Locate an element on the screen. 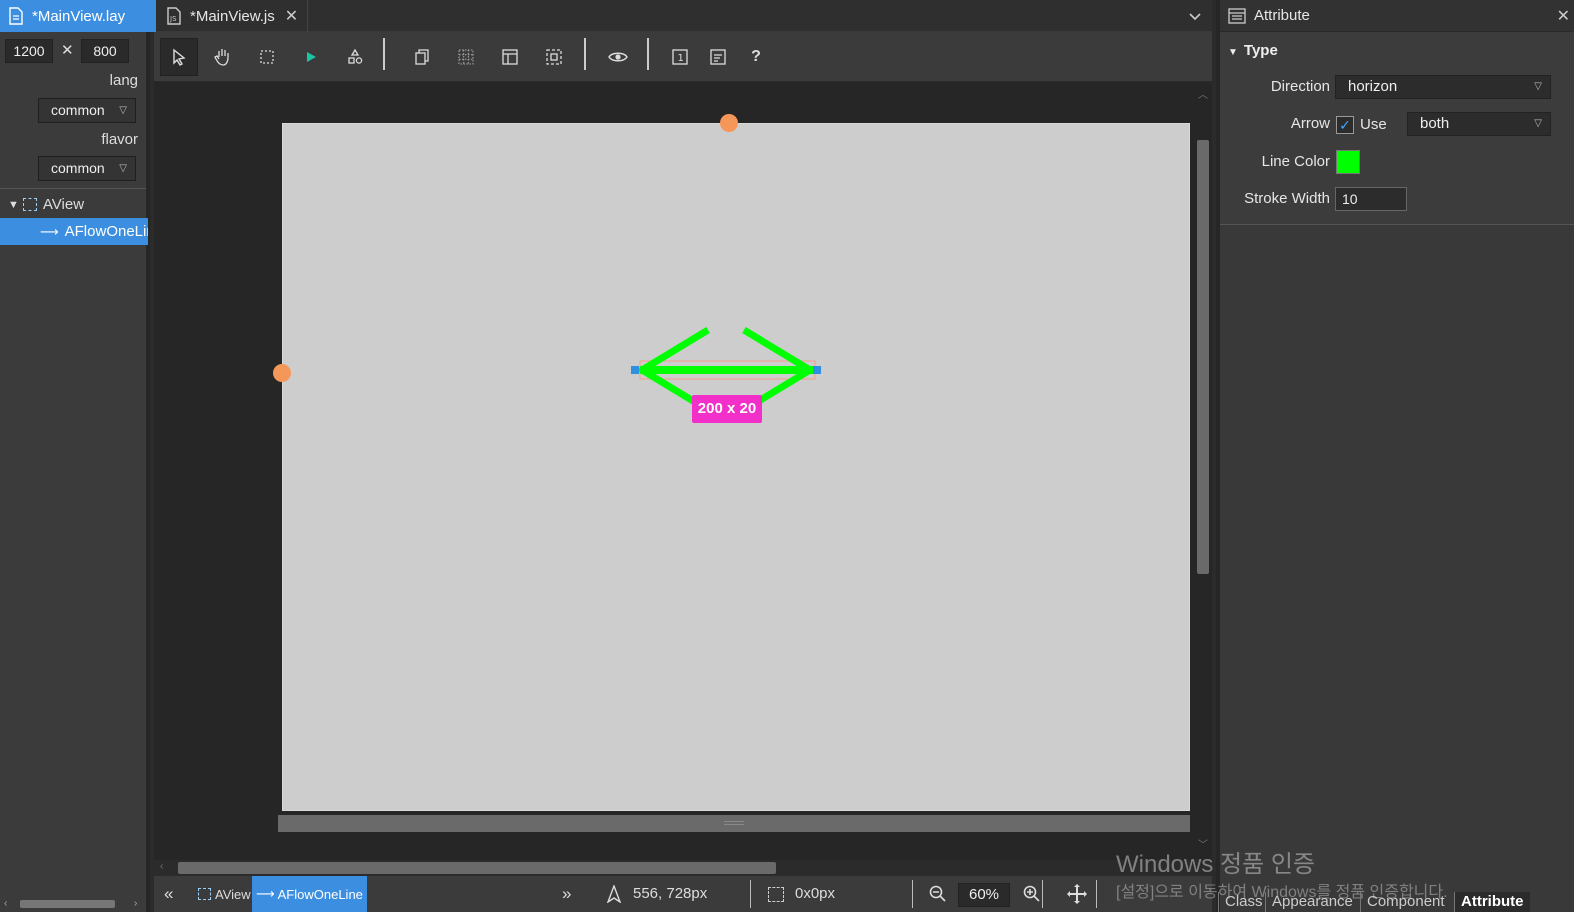 This screenshot has width=1574, height=912. layout-button is located at coordinates (510, 57).